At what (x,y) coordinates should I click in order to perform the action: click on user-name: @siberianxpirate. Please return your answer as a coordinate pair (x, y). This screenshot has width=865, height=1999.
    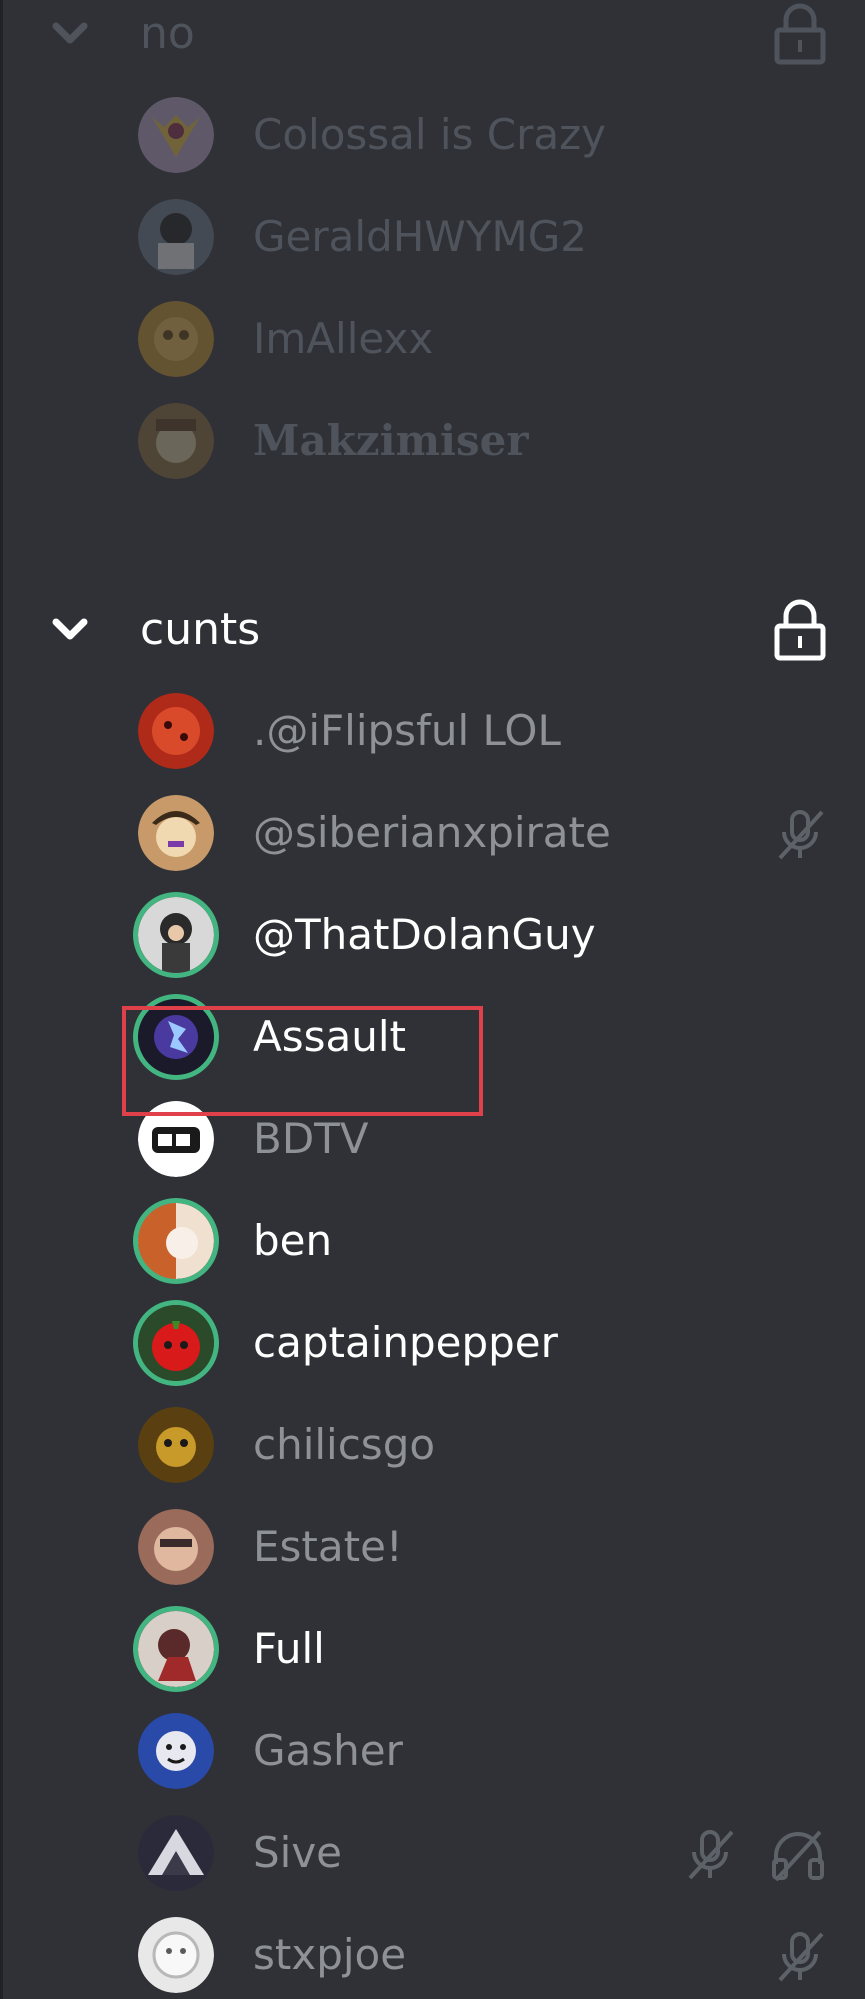
    Looking at the image, I should click on (432, 832).